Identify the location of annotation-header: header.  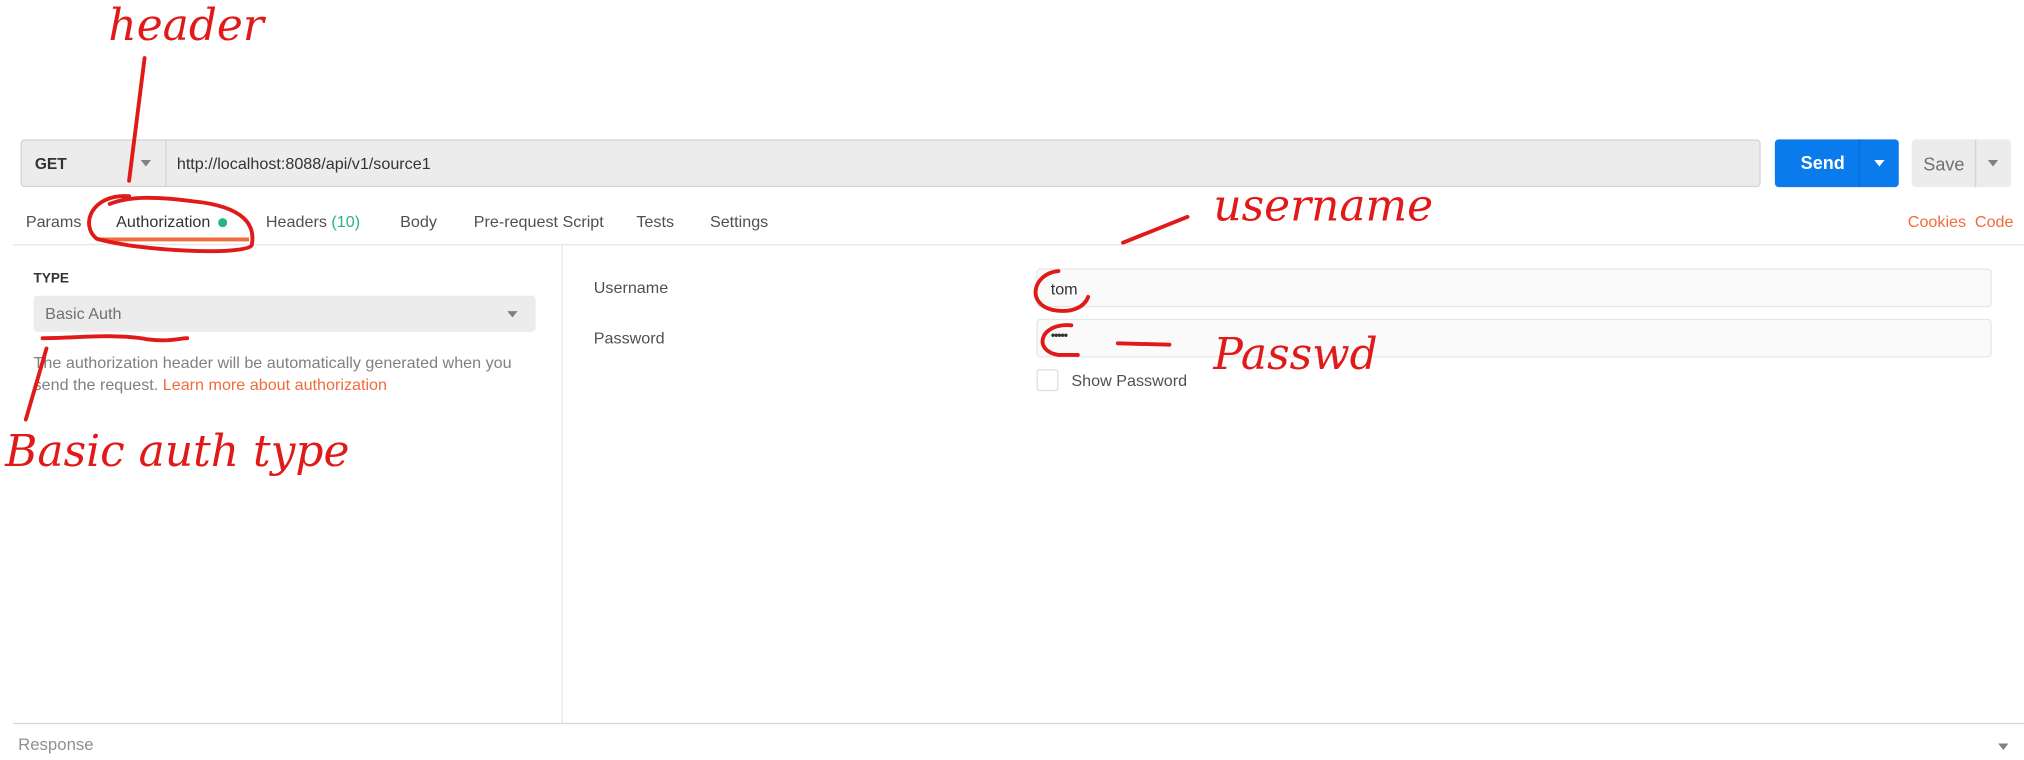
(186, 26).